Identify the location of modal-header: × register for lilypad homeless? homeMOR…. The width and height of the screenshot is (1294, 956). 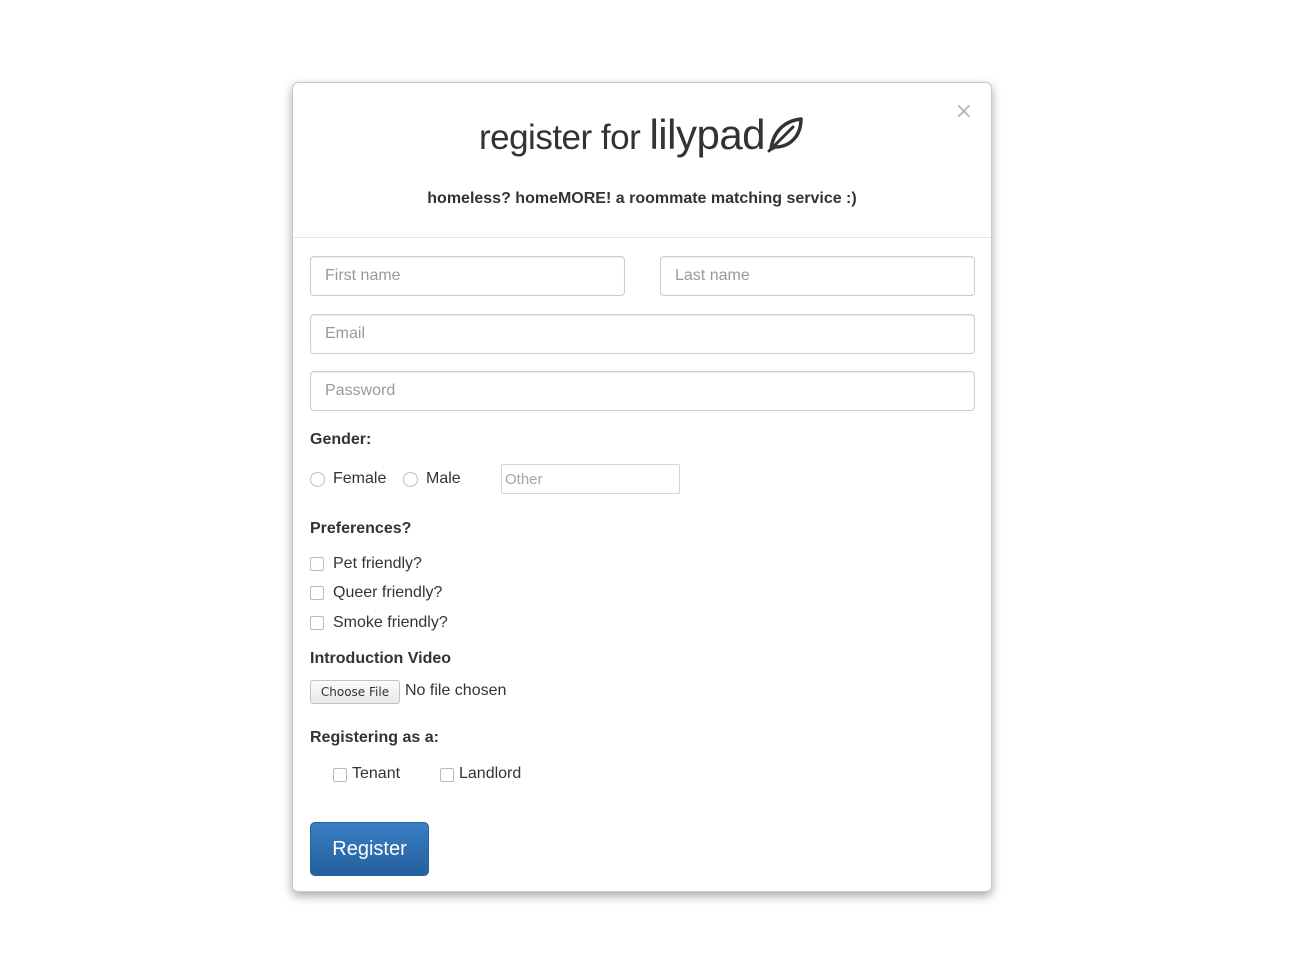
(642, 160).